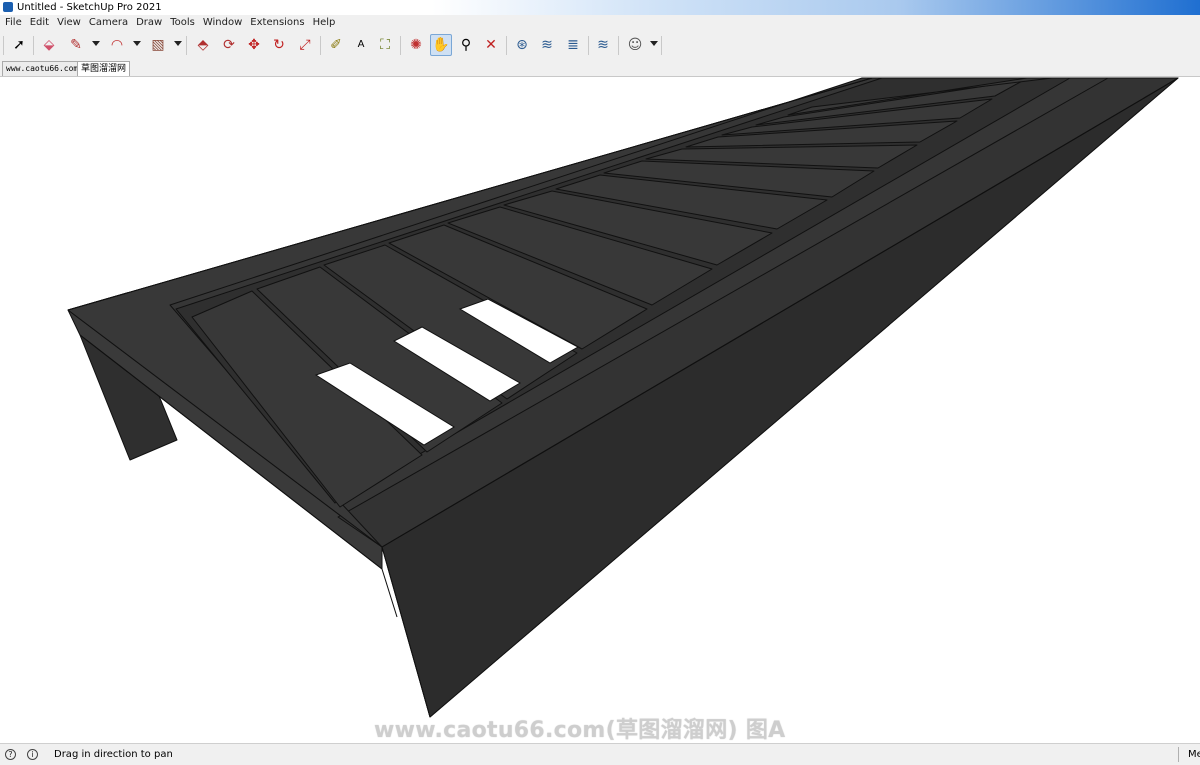  I want to click on rotate-tool-button: ↻, so click(279, 45).